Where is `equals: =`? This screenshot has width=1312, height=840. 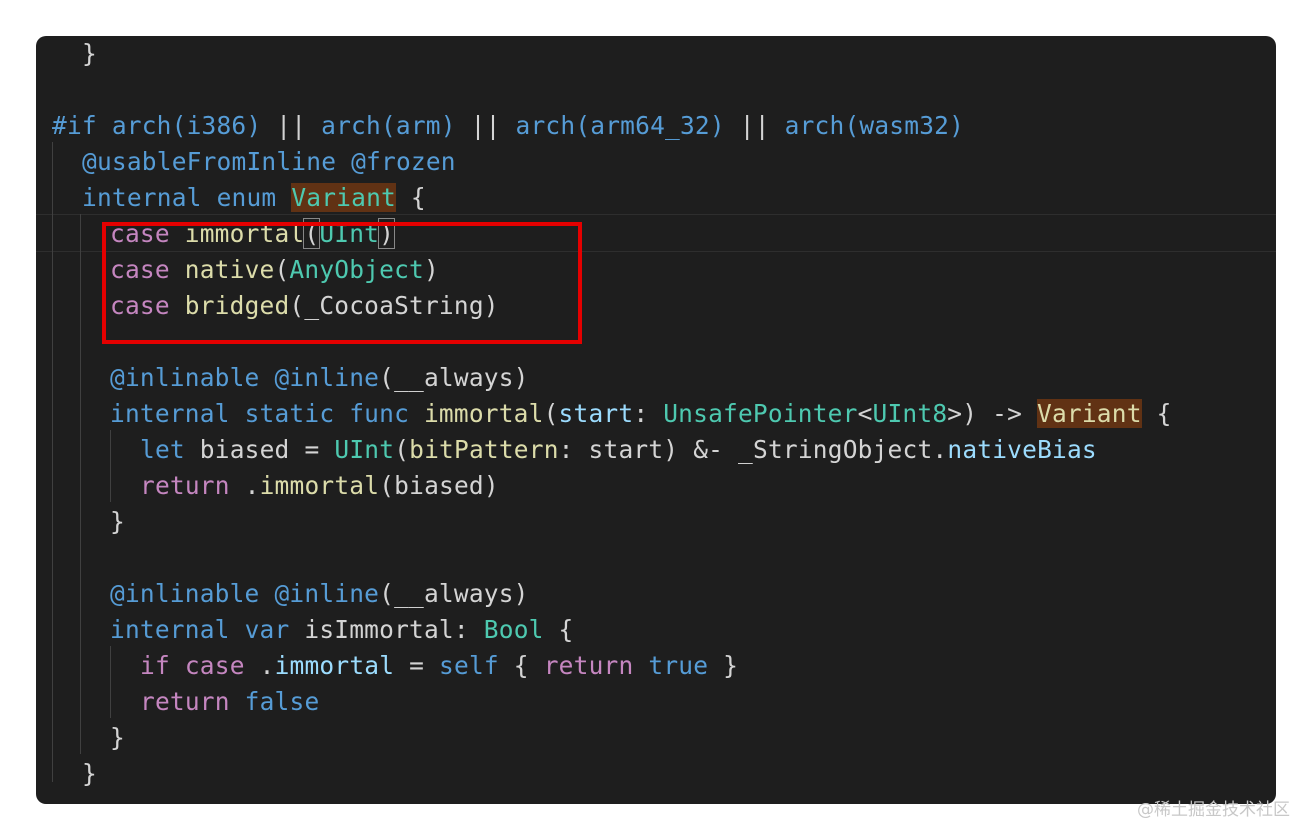
equals: = is located at coordinates (417, 665).